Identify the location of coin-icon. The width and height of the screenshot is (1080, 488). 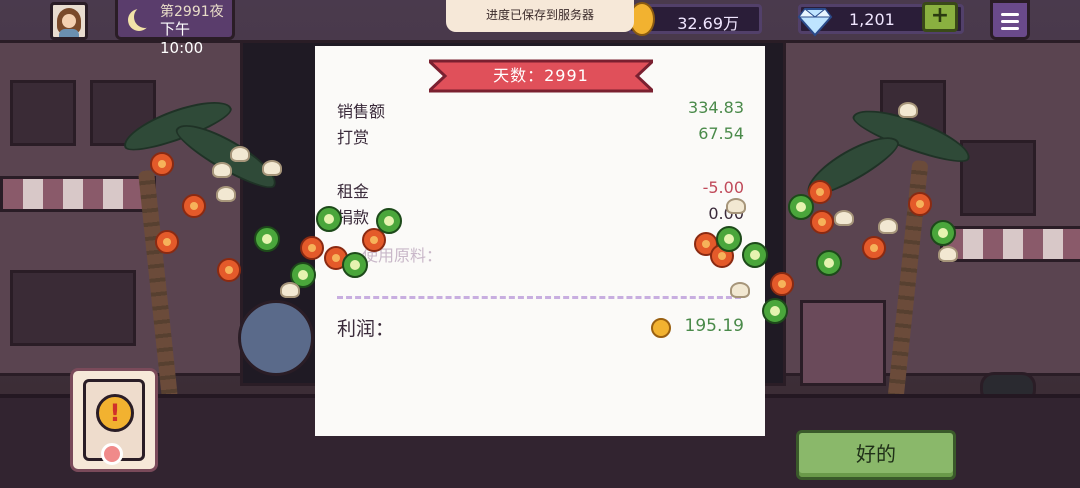
(661, 328).